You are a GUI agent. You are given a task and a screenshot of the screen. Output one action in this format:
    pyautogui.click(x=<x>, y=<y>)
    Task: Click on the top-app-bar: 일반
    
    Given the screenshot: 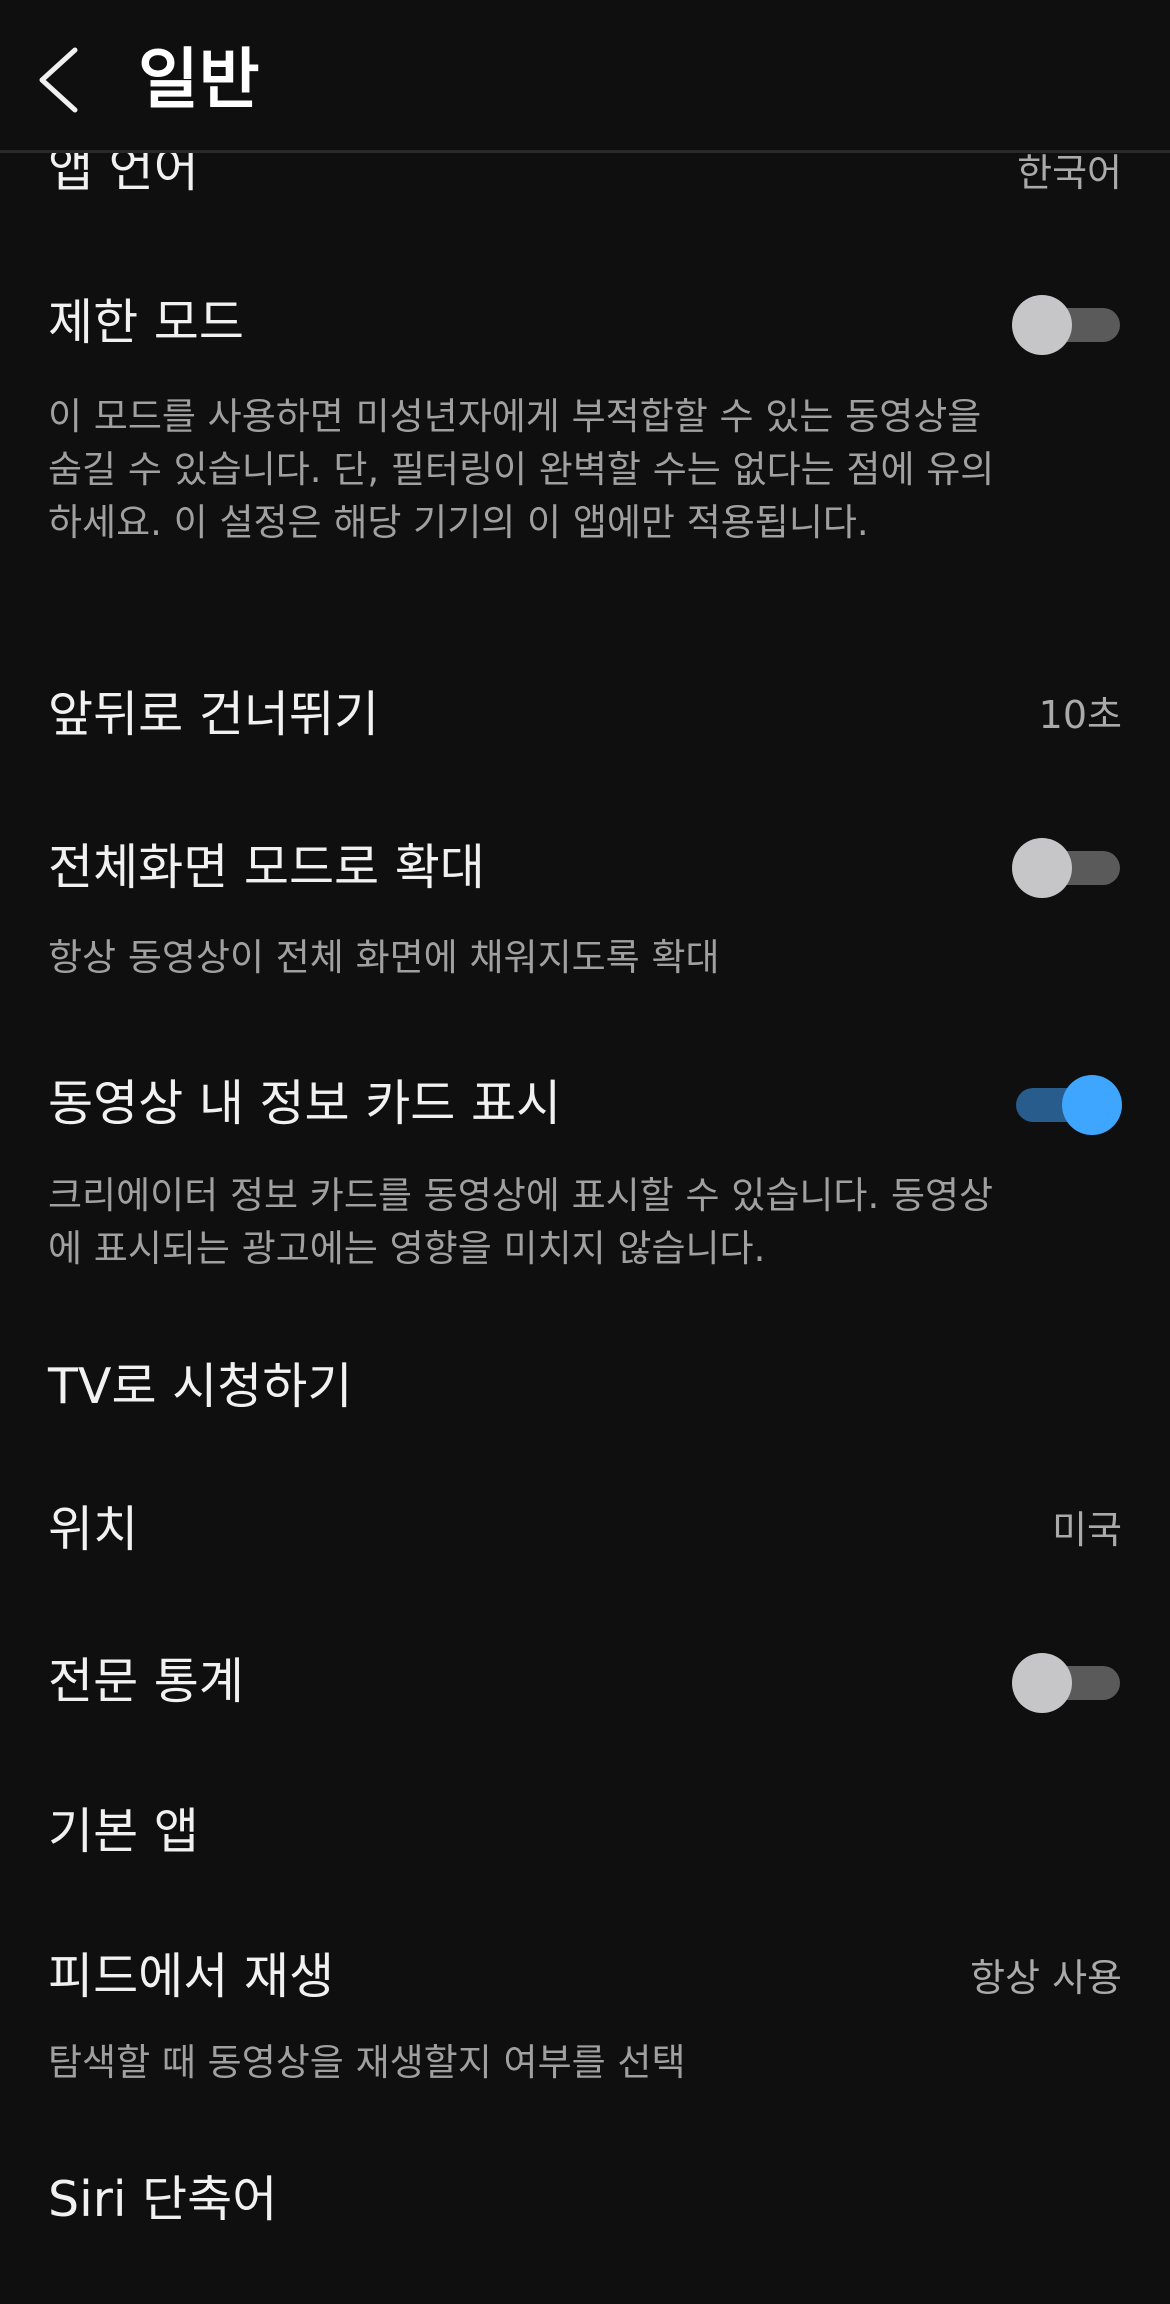 What is the action you would take?
    pyautogui.click(x=585, y=76)
    